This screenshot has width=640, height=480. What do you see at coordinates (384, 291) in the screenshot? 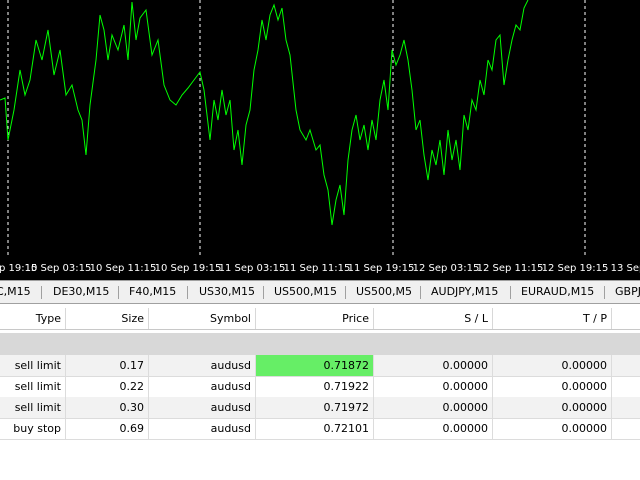
I see `tab-us500-m5: US500,M5` at bounding box center [384, 291].